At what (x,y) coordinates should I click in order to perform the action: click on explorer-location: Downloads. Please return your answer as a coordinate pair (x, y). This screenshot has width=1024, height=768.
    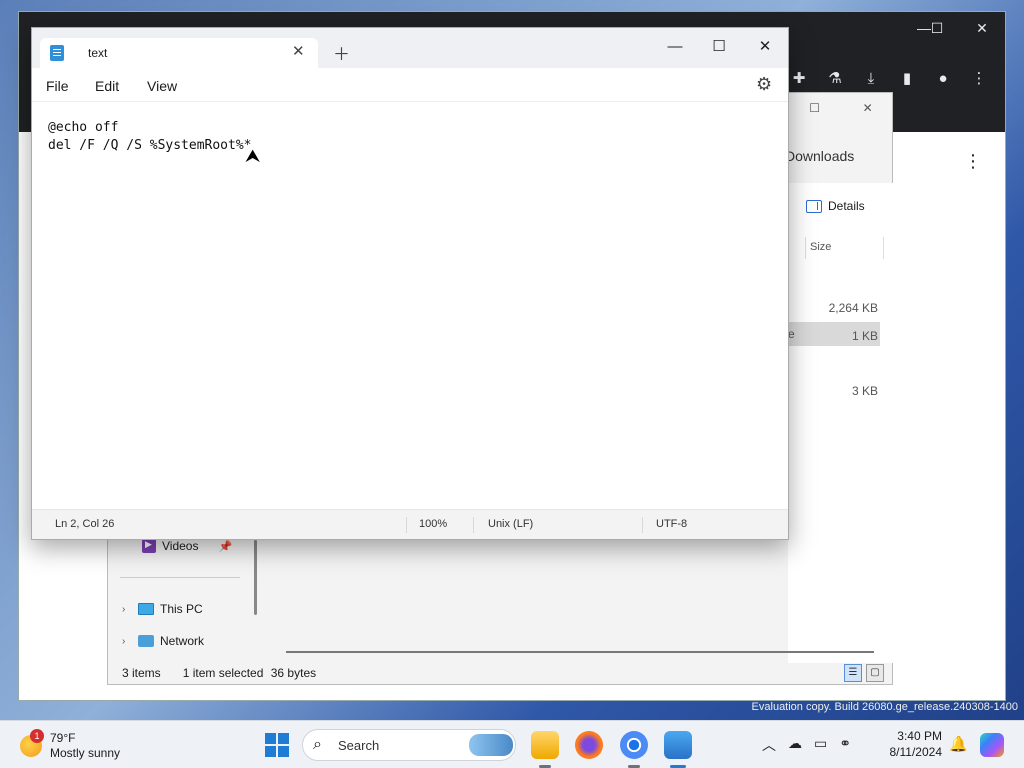
    Looking at the image, I should click on (819, 156).